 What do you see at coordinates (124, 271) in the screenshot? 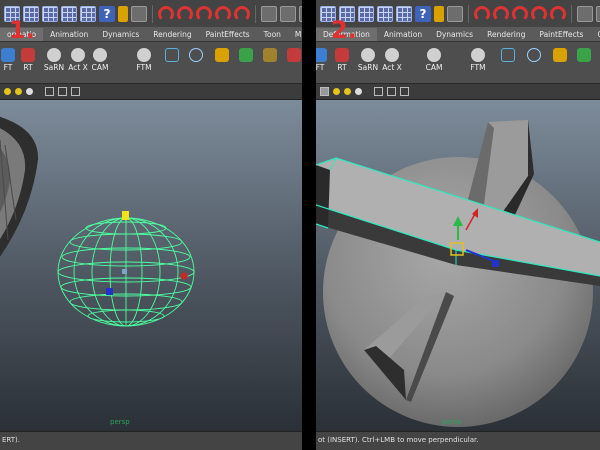
I see `move-handle-center` at bounding box center [124, 271].